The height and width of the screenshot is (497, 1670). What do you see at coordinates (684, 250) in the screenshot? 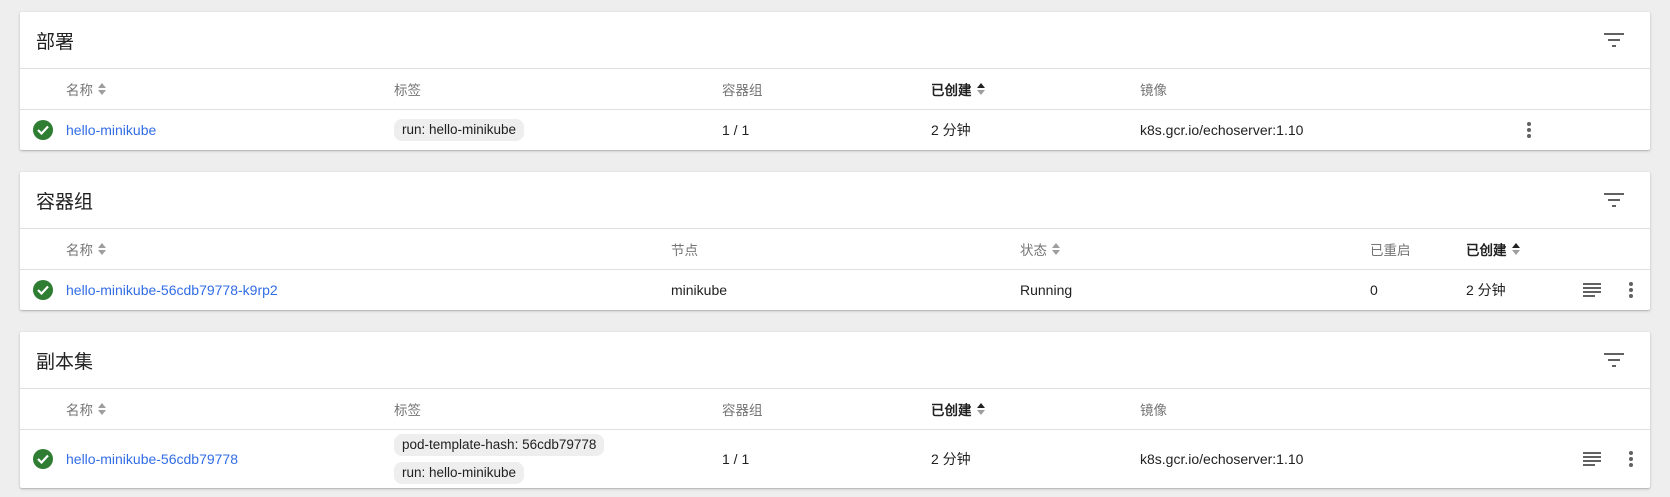
I see `column-header-node: 节点` at bounding box center [684, 250].